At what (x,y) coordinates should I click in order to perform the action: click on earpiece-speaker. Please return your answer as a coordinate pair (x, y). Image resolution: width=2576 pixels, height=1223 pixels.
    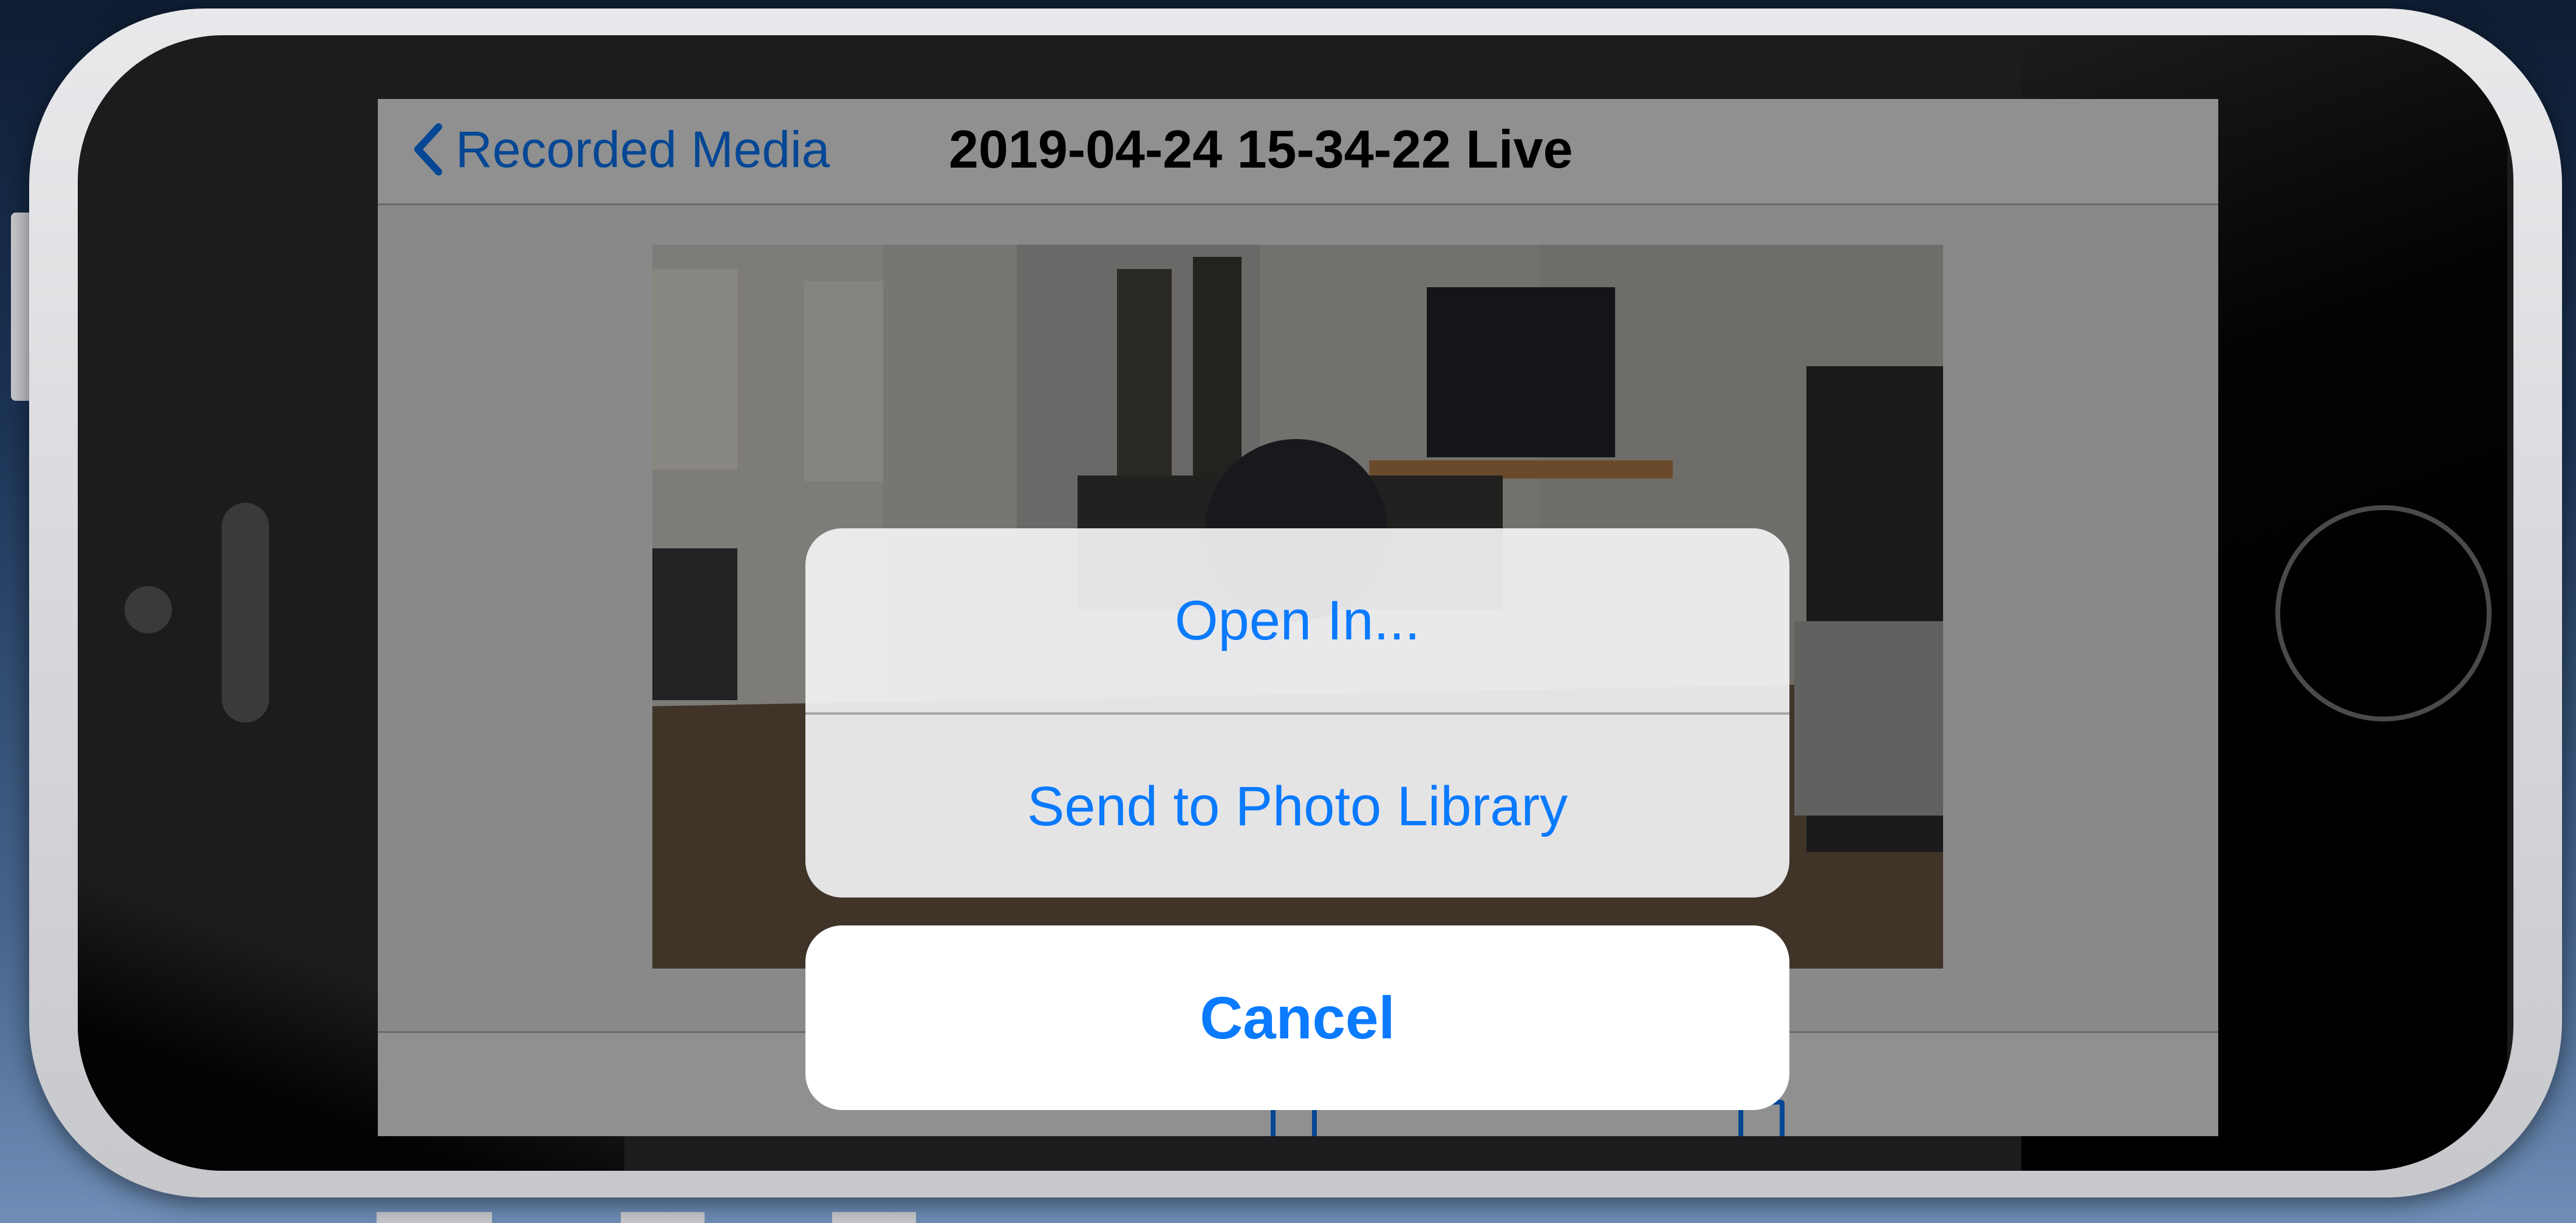
    Looking at the image, I should click on (245, 613).